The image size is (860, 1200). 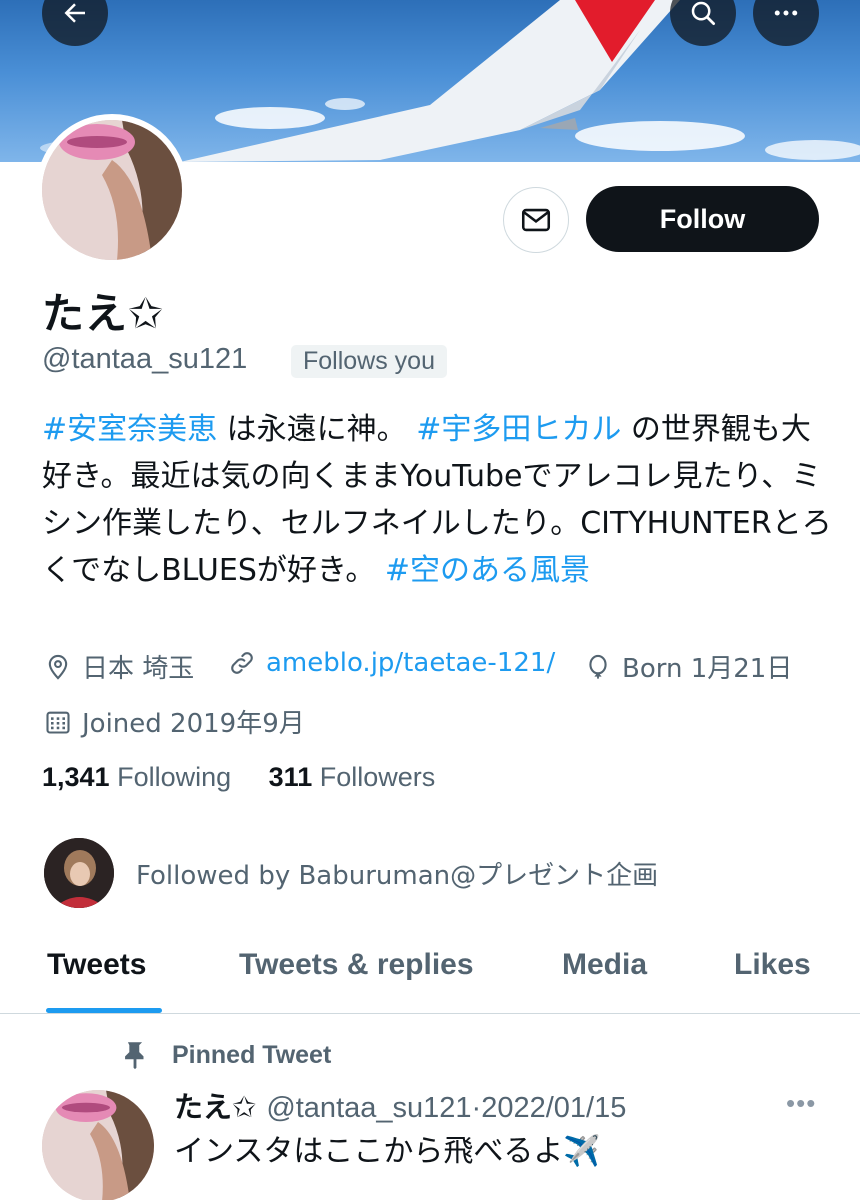 I want to click on followers-count: 311, so click(x=290, y=777).